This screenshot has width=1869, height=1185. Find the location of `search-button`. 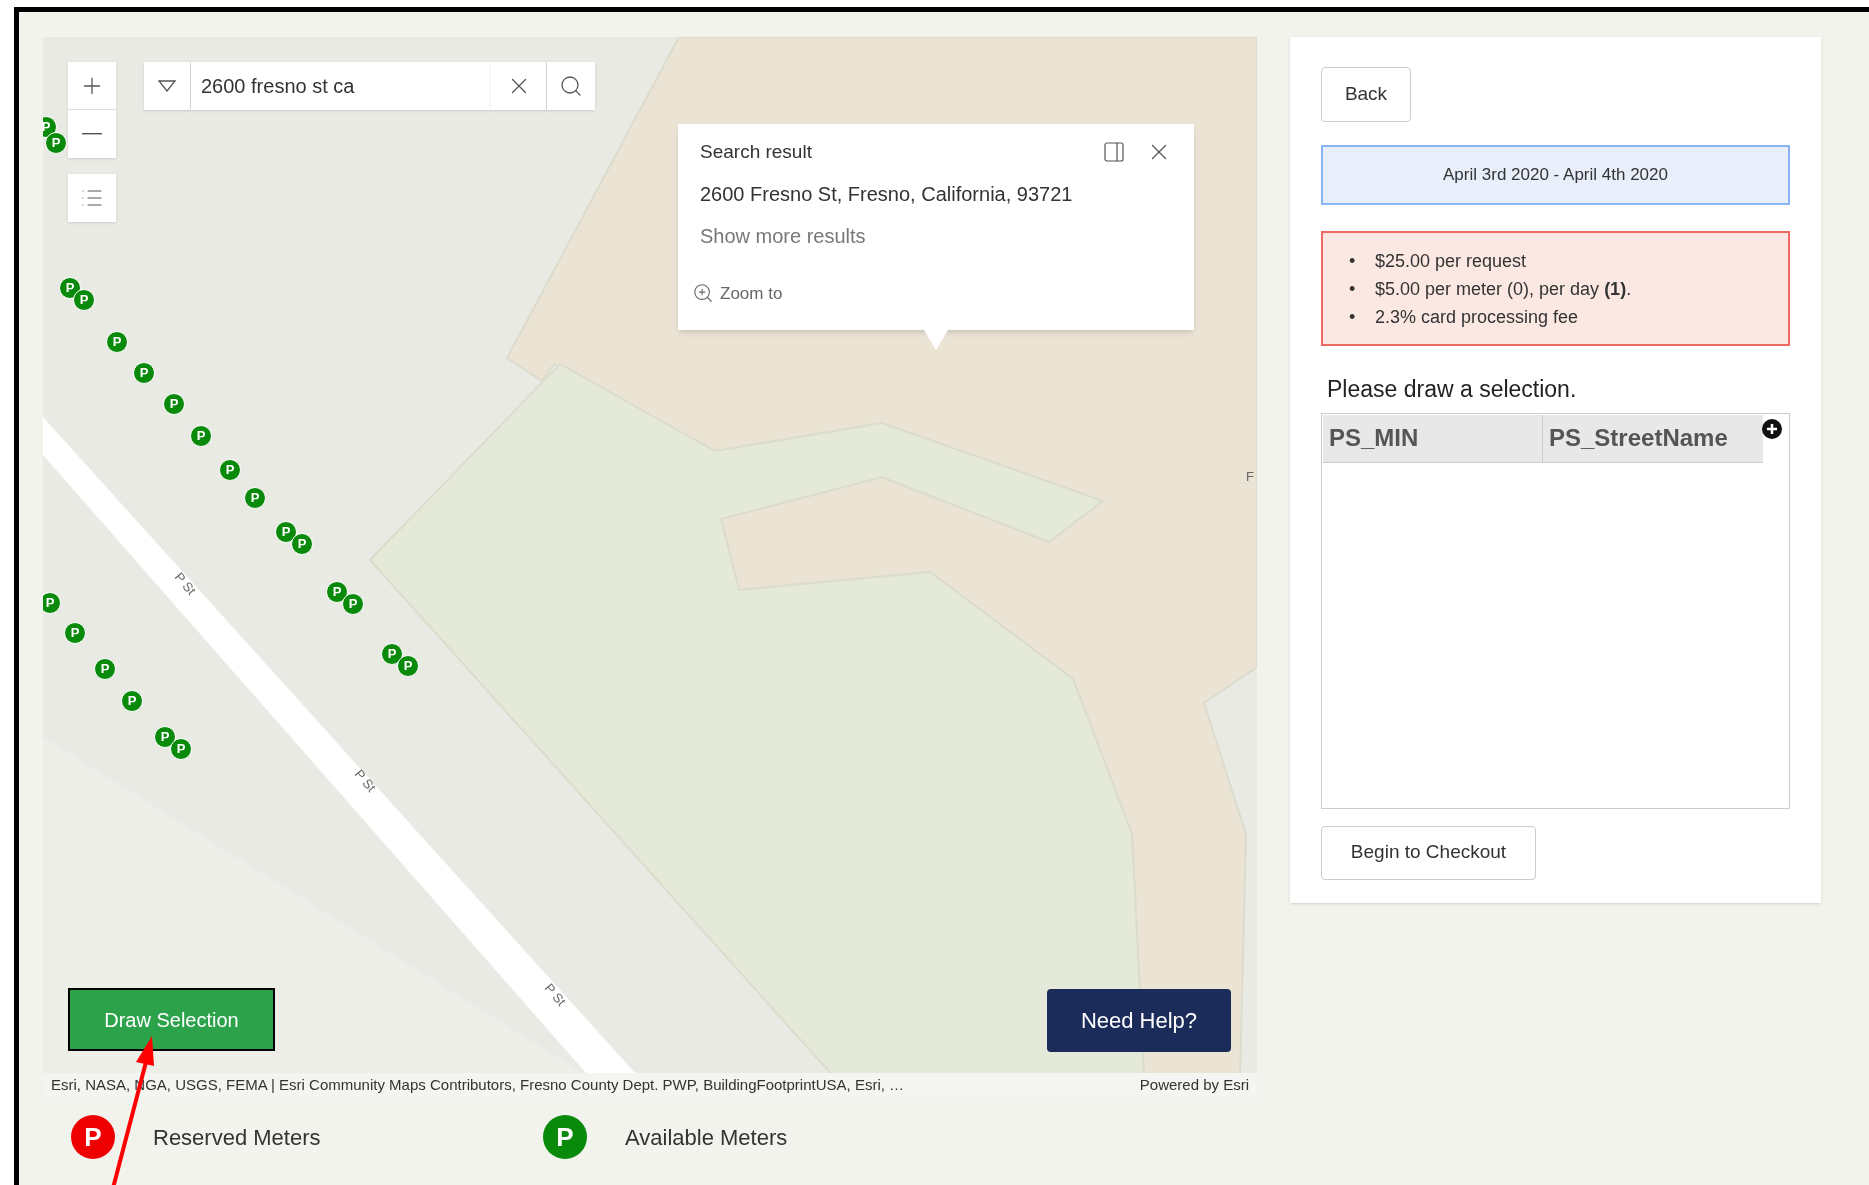

search-button is located at coordinates (571, 86).